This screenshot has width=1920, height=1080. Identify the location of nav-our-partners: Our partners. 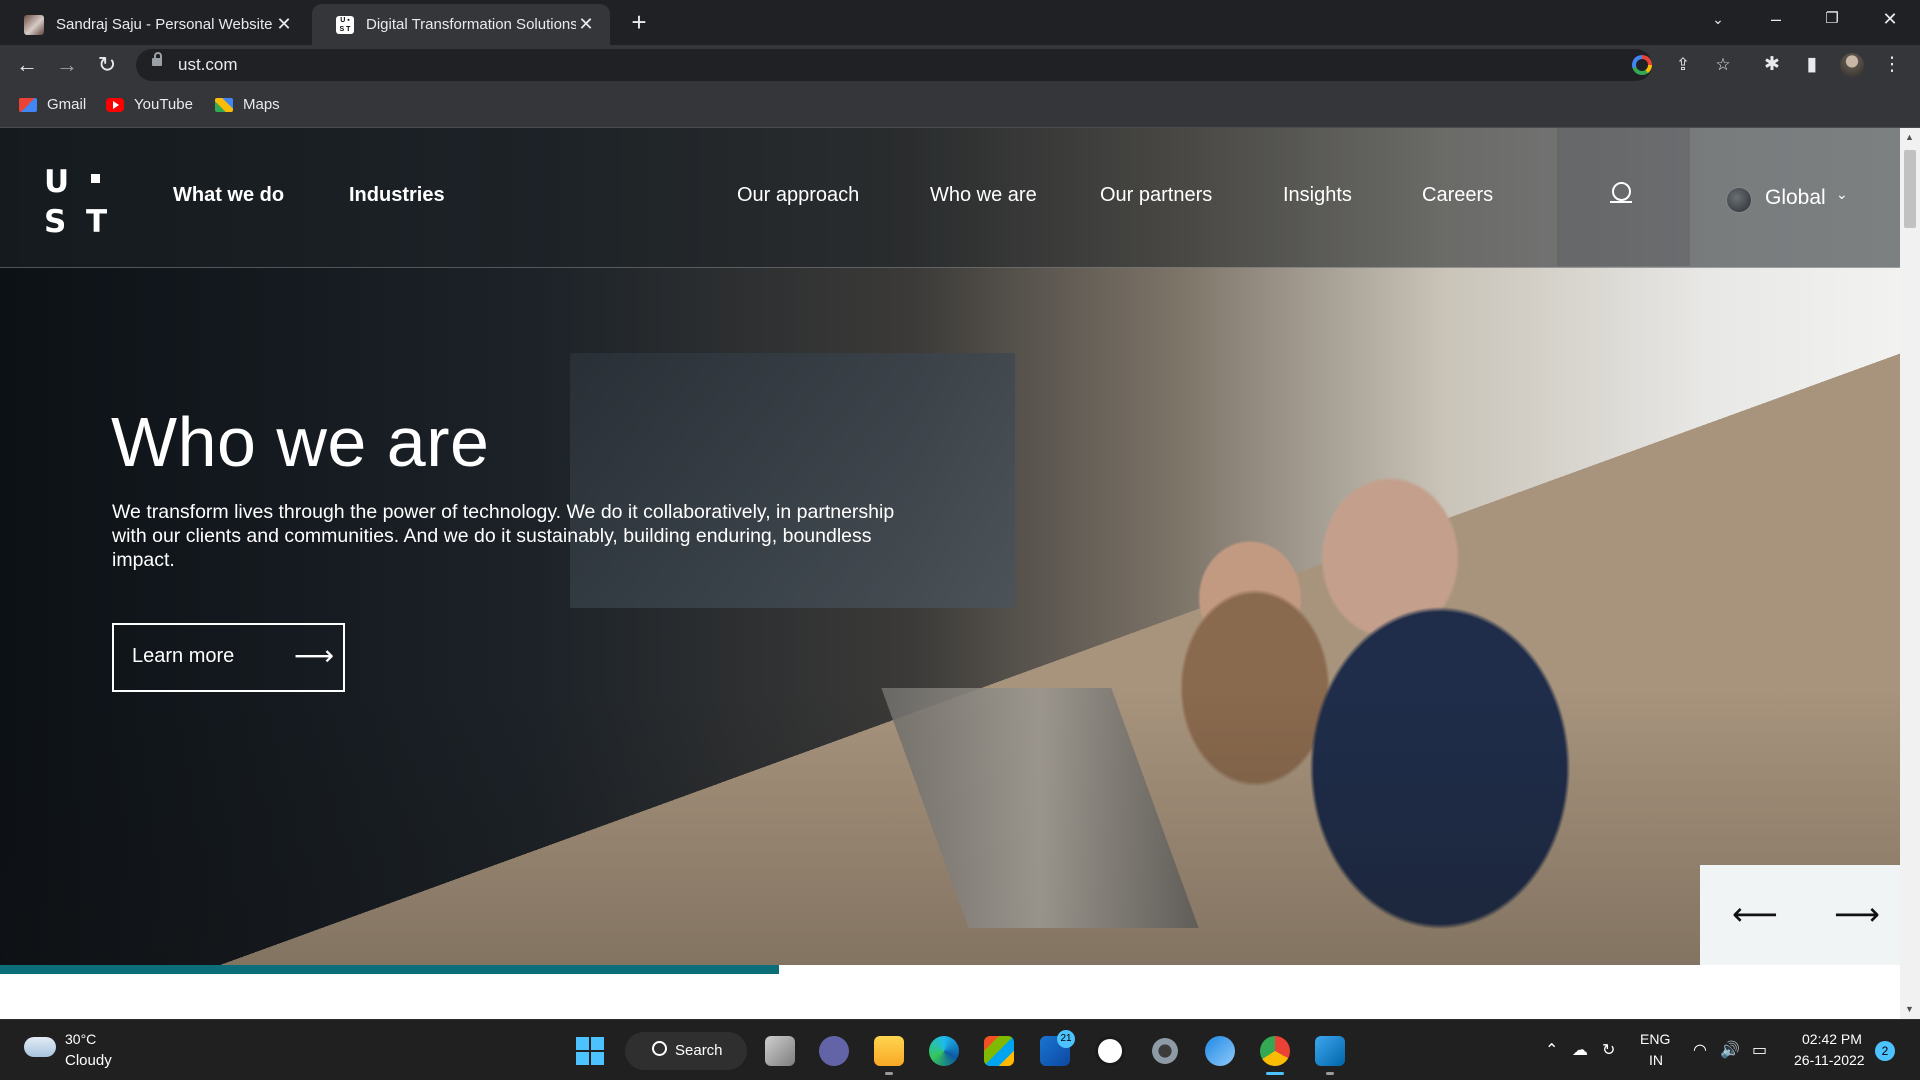
(1156, 195).